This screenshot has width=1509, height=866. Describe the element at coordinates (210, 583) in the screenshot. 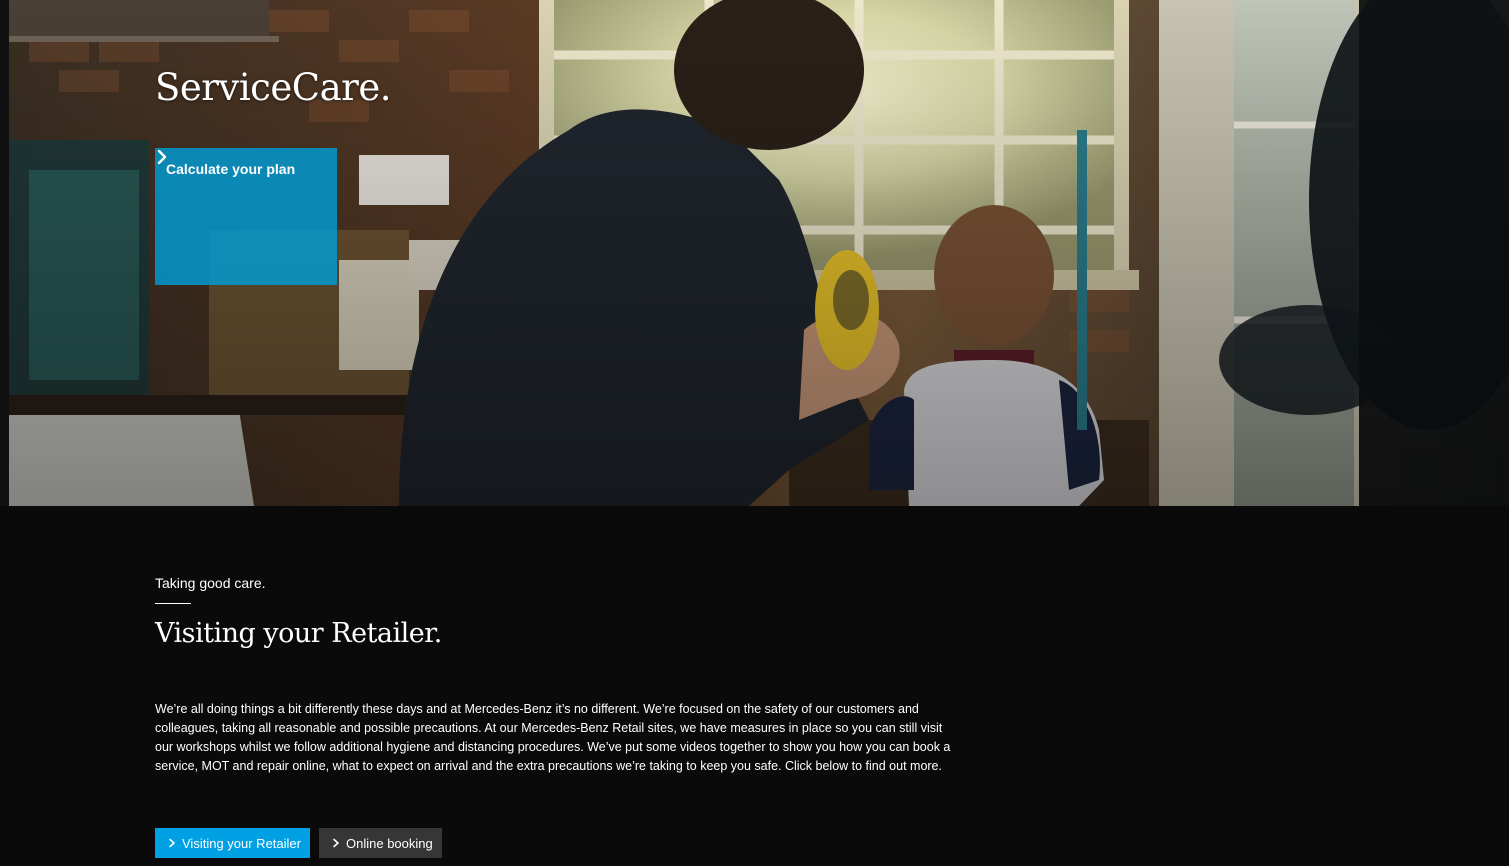

I see `section-kicker: Taking good care.` at that location.